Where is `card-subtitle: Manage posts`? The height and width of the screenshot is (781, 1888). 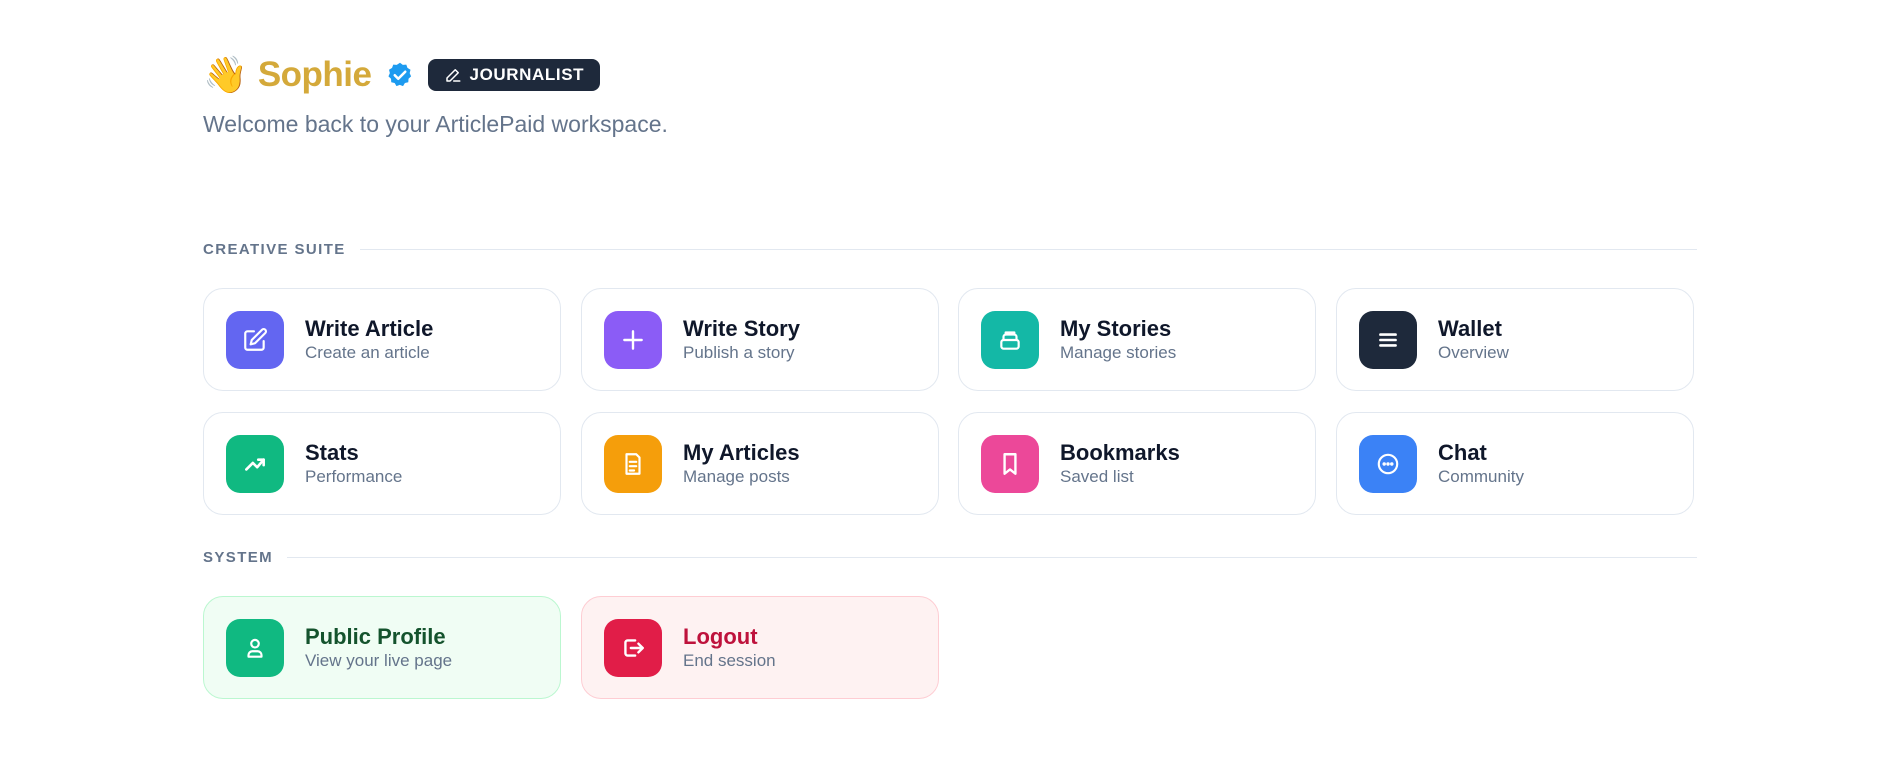 card-subtitle: Manage posts is located at coordinates (736, 476).